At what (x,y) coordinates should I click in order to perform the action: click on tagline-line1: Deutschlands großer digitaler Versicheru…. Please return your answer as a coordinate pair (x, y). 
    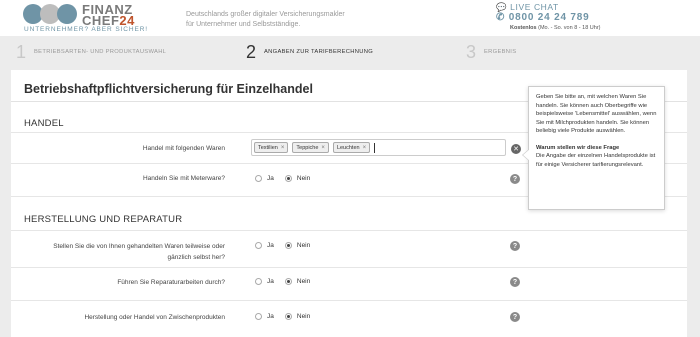
    Looking at the image, I should click on (265, 14).